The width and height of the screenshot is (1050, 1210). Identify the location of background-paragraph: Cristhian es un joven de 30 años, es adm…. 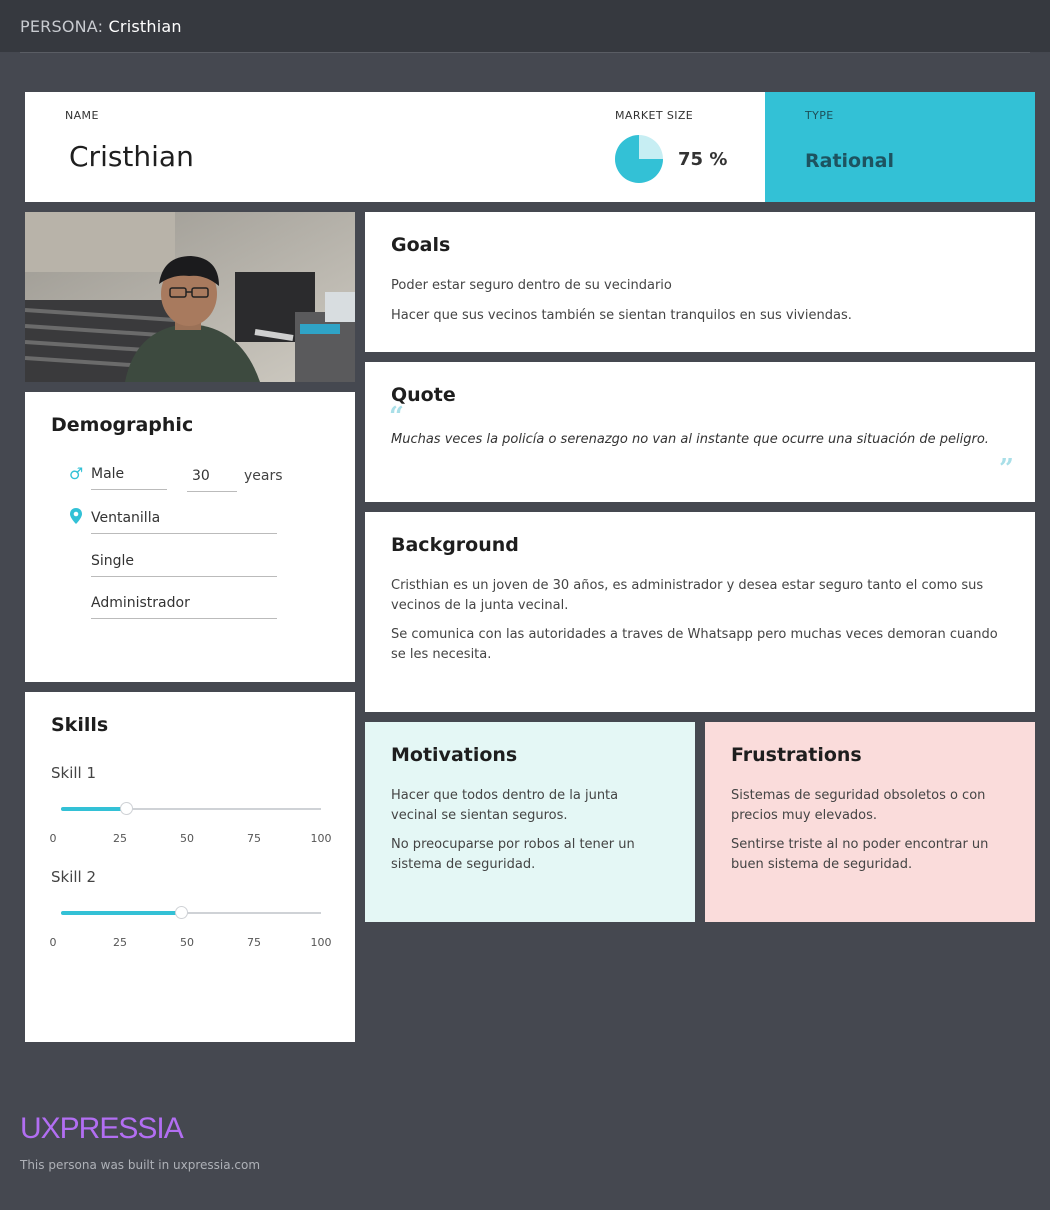
(703, 596).